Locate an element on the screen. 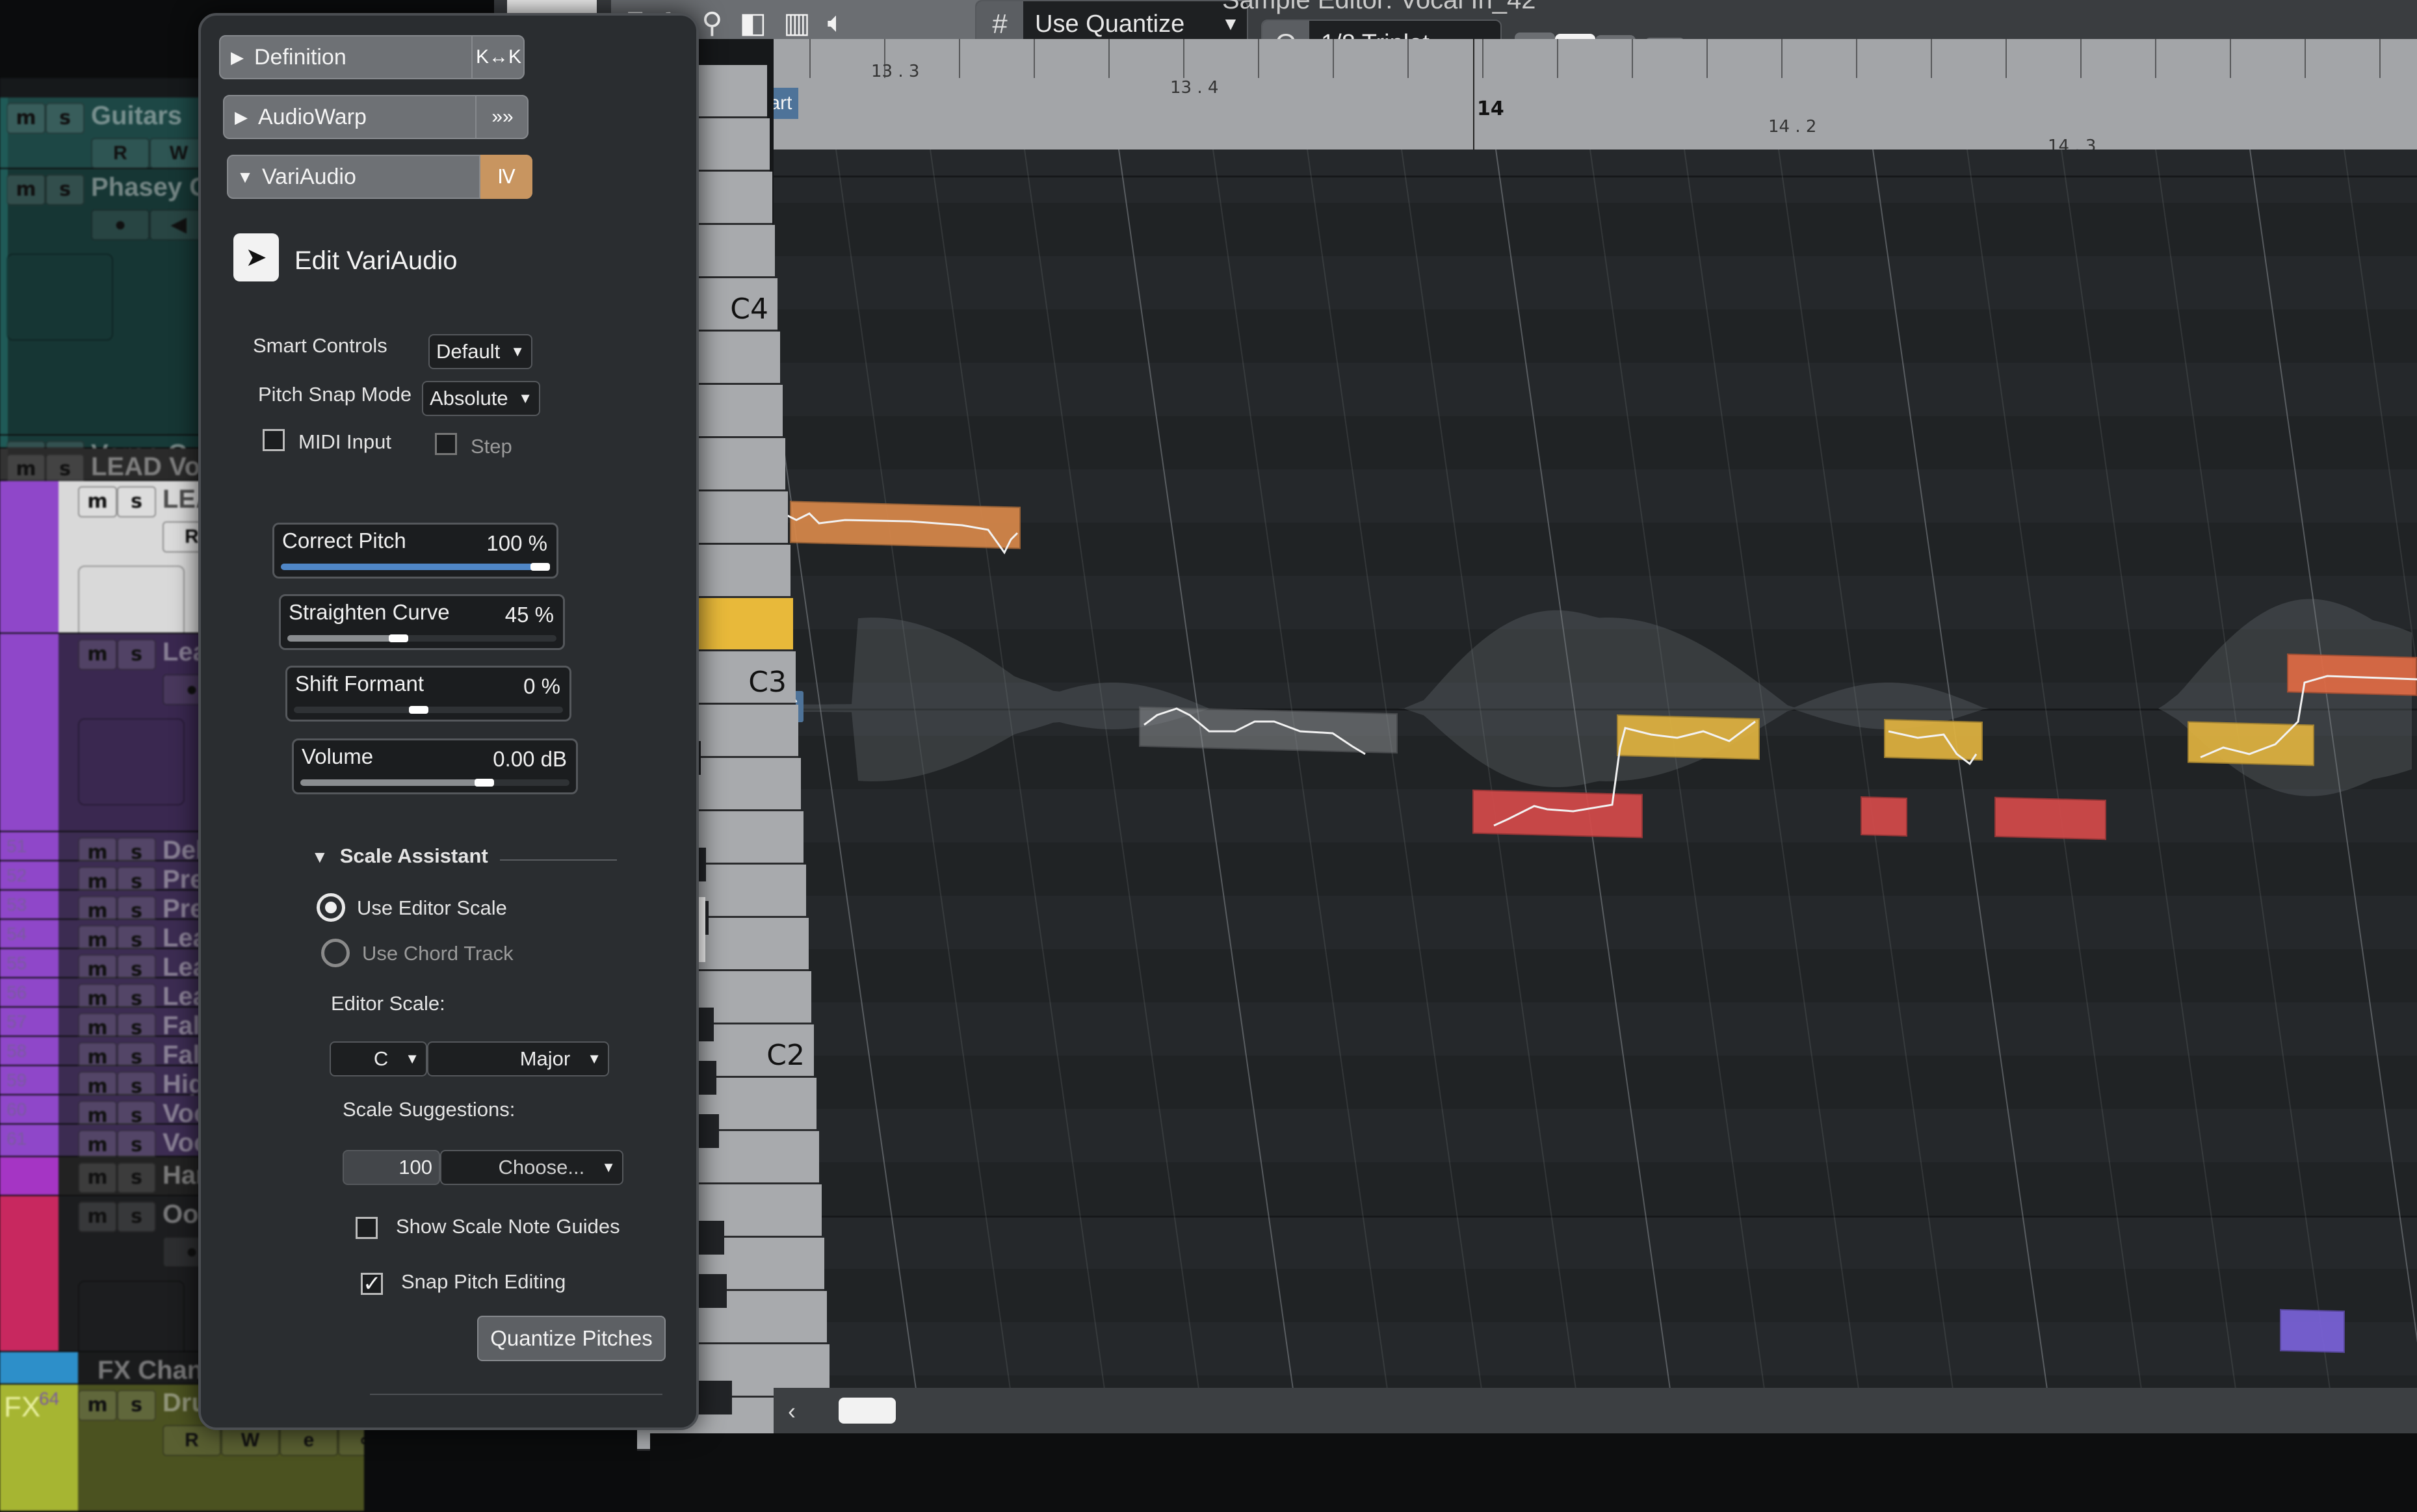 This screenshot has height=1512, width=2417. scale-assistant-header: ▼ Scale Assistant is located at coordinates (400, 856).